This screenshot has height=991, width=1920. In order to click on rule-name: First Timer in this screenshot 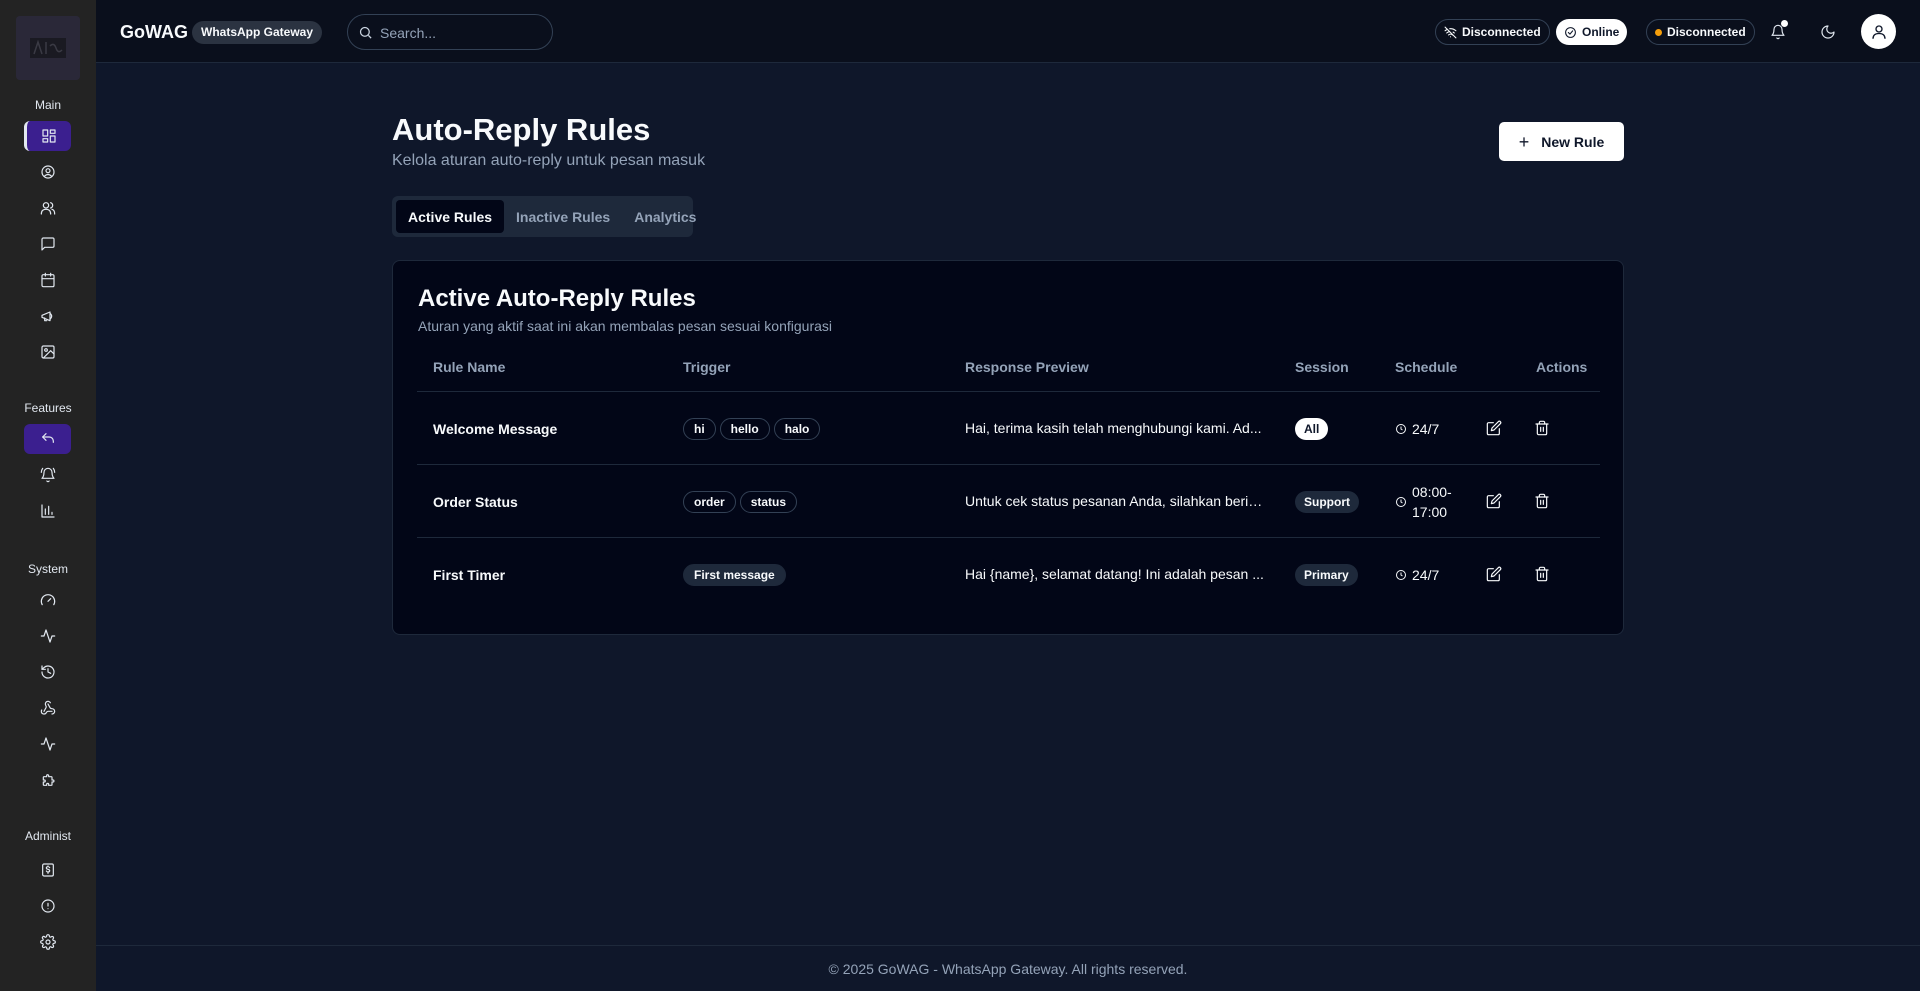, I will do `click(469, 574)`.